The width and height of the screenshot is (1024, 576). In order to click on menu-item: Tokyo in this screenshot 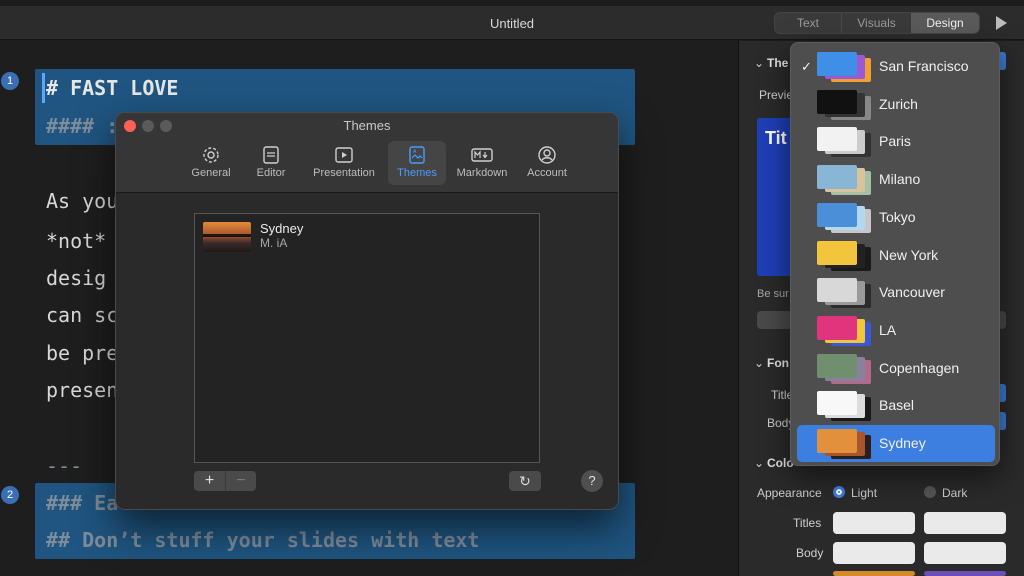, I will do `click(896, 217)`.